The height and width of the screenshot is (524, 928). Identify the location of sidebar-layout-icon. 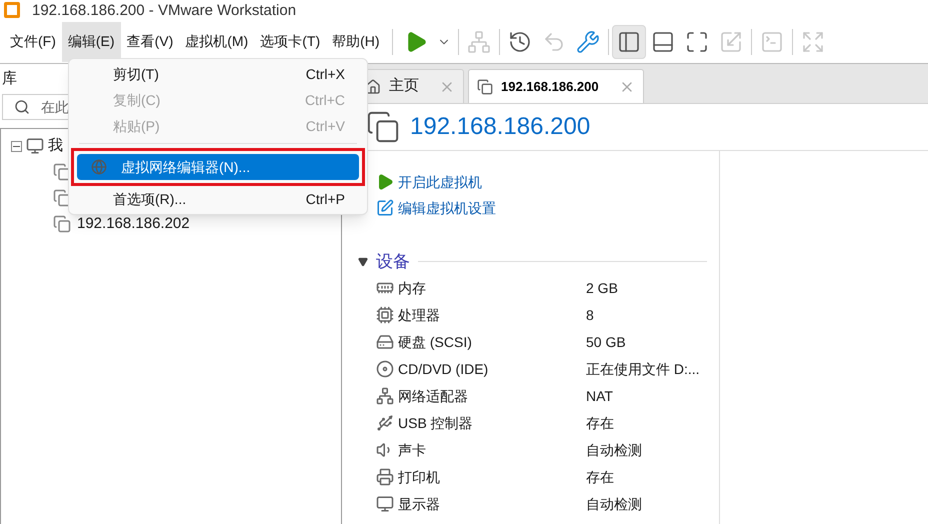
(629, 41).